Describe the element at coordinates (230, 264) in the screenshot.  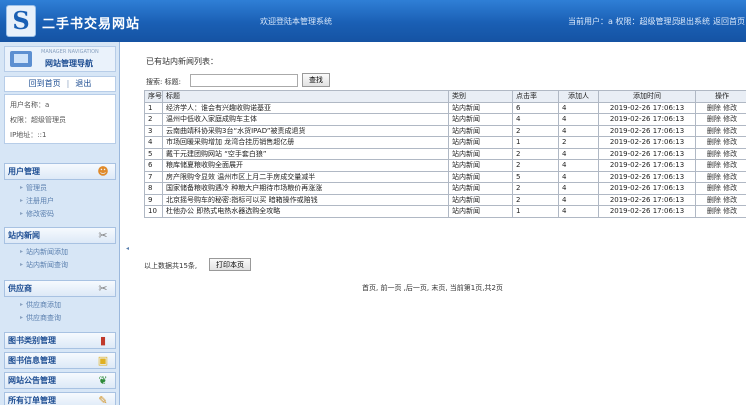
I see `print-button: 打印本页` at that location.